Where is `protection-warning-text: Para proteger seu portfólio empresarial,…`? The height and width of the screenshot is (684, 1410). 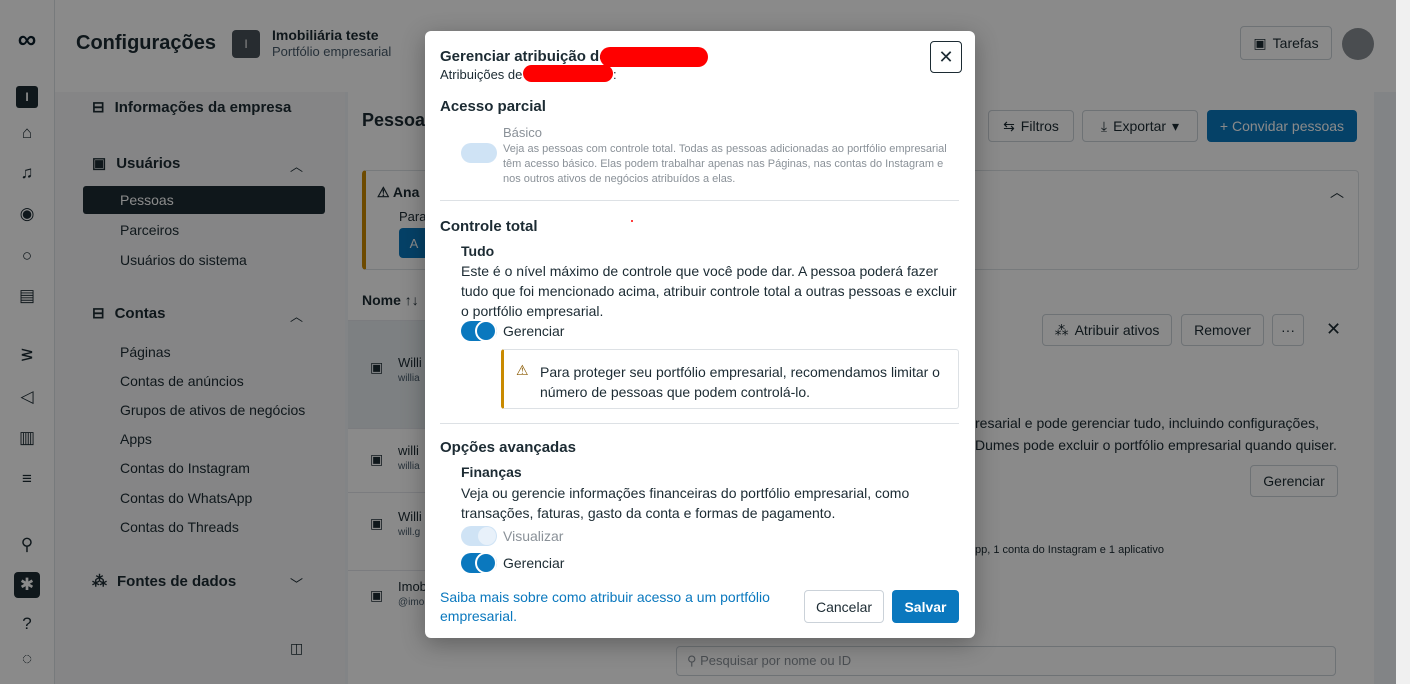
protection-warning-text: Para proteger seu portfólio empresarial,… is located at coordinates (740, 382).